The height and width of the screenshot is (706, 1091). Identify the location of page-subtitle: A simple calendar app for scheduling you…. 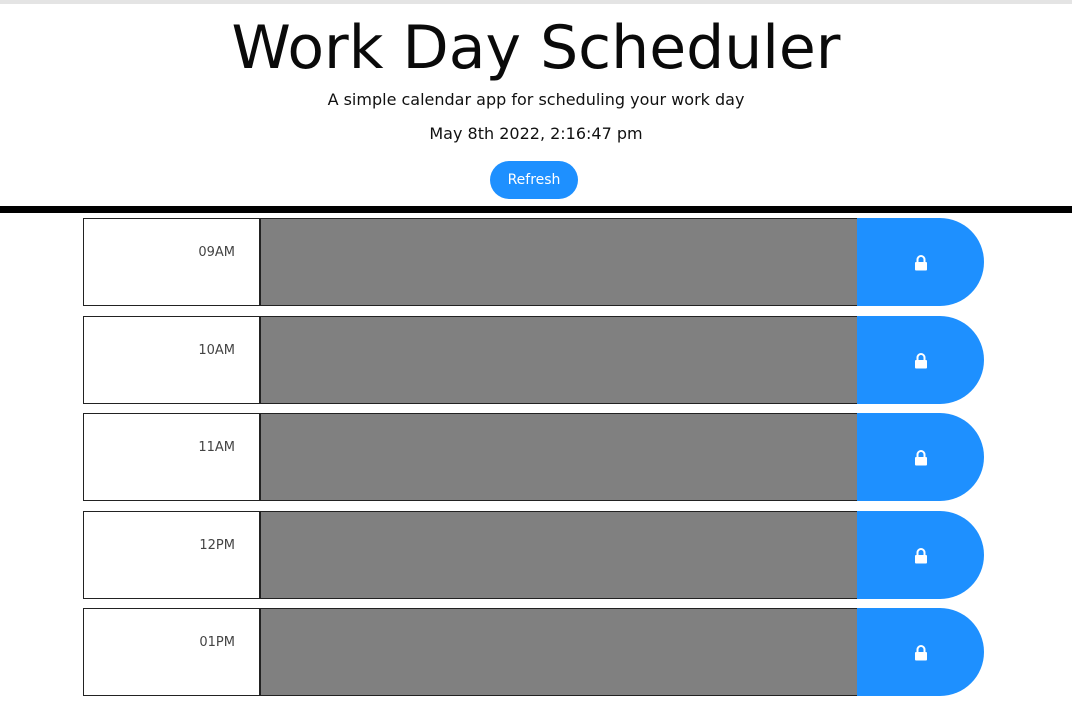
(536, 99).